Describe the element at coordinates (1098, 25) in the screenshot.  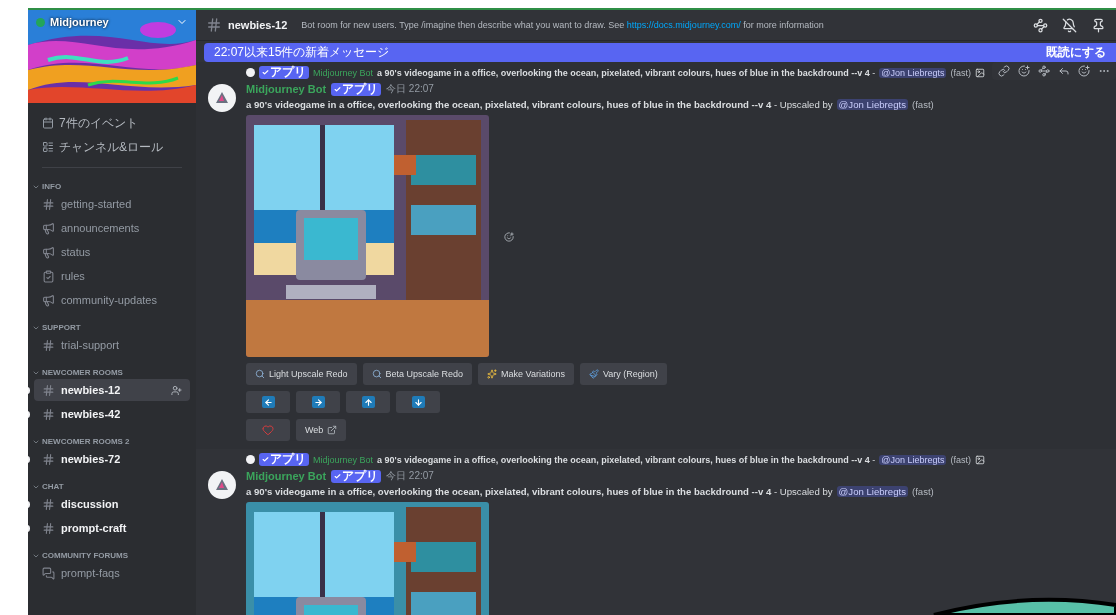
I see `pin-icon` at that location.